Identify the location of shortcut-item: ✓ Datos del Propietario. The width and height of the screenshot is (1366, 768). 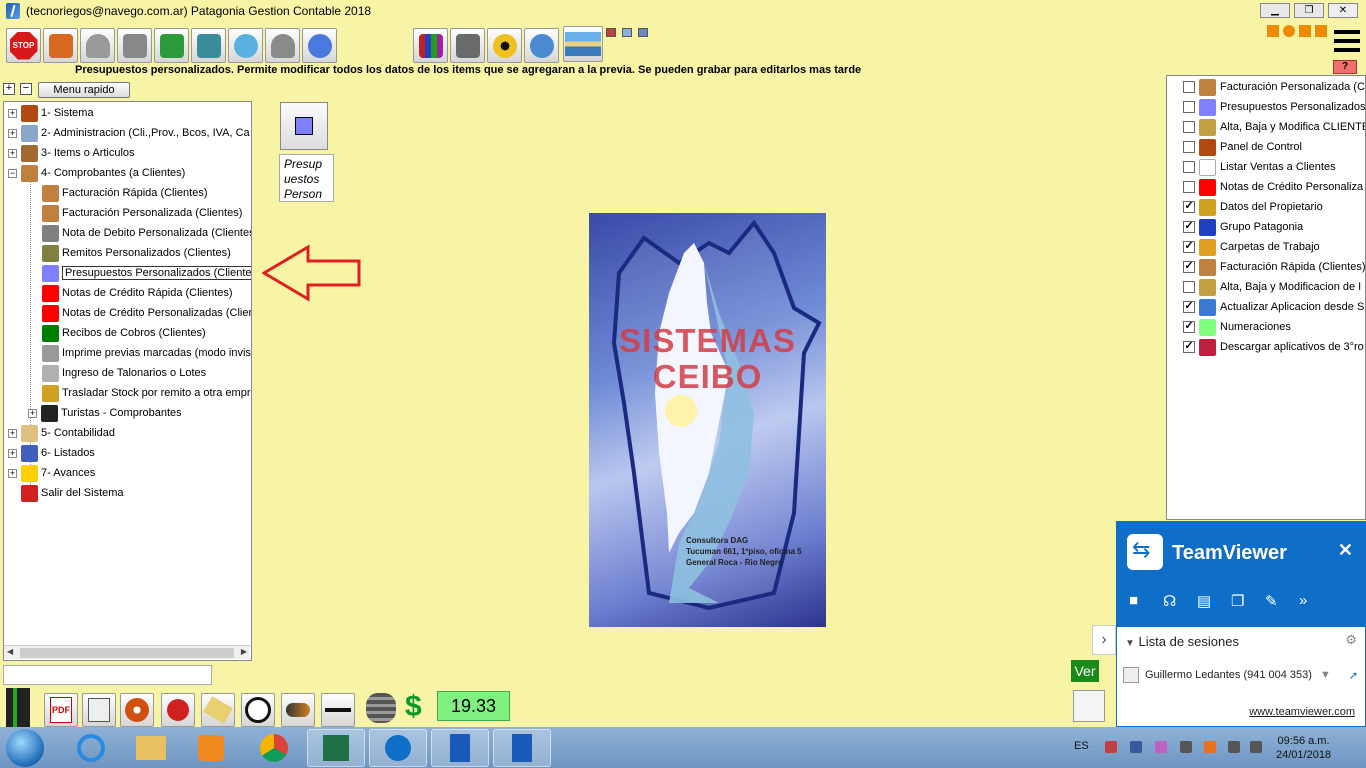
(1253, 207).